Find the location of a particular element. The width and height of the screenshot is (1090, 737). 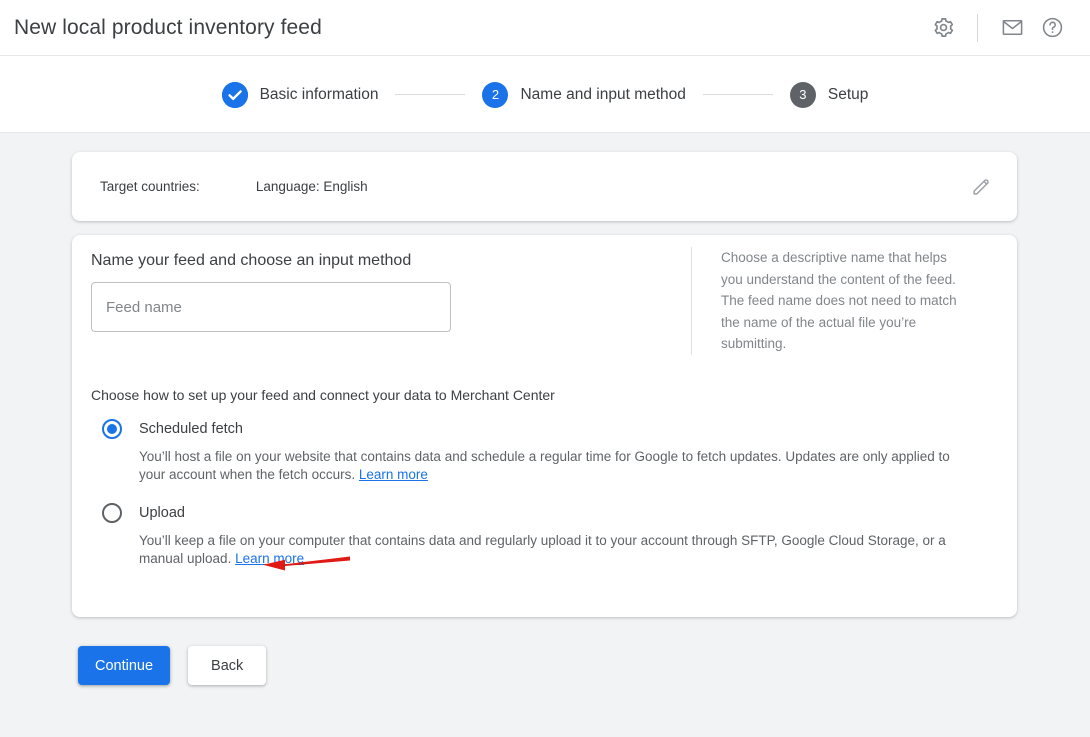

radio-upload is located at coordinates (112, 513).